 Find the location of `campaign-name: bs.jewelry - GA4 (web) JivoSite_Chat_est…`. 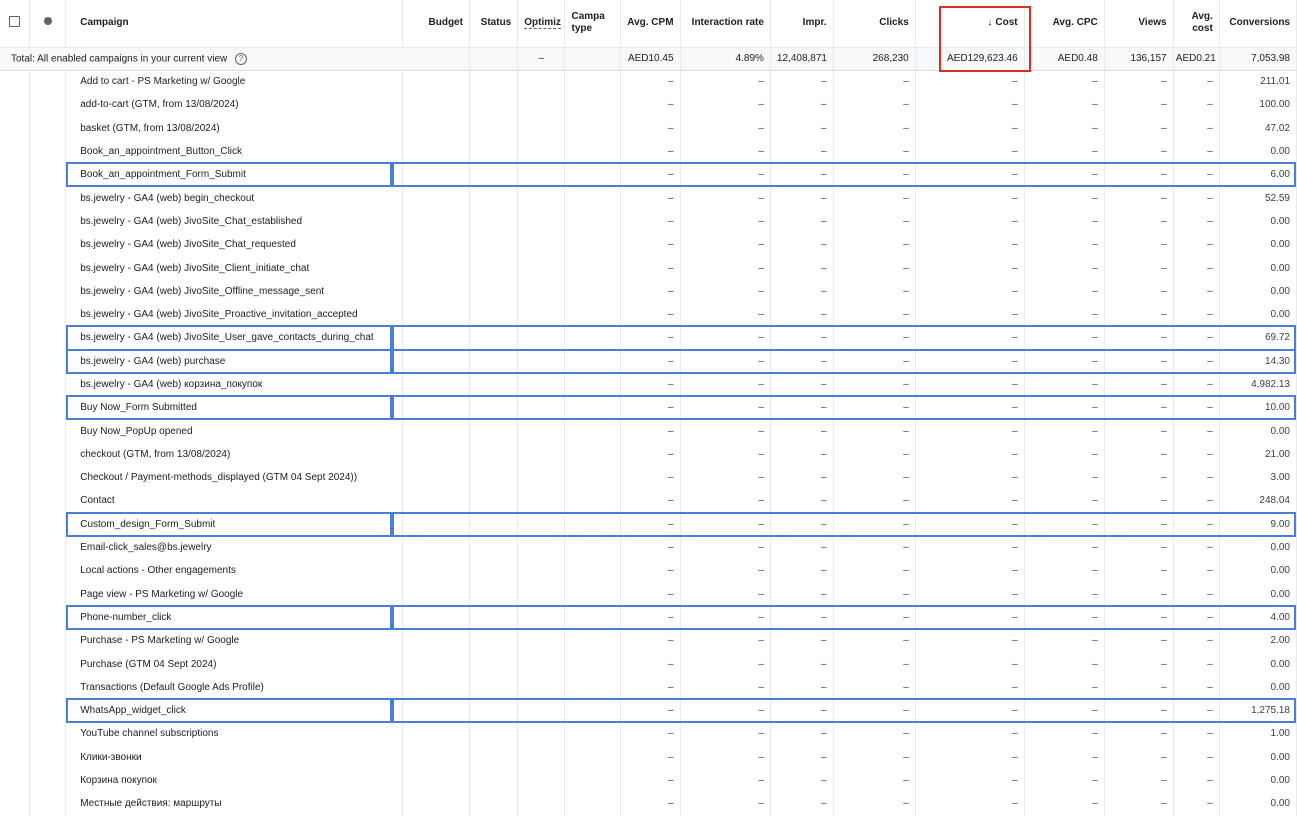

campaign-name: bs.jewelry - GA4 (web) JivoSite_Chat_est… is located at coordinates (234, 221).